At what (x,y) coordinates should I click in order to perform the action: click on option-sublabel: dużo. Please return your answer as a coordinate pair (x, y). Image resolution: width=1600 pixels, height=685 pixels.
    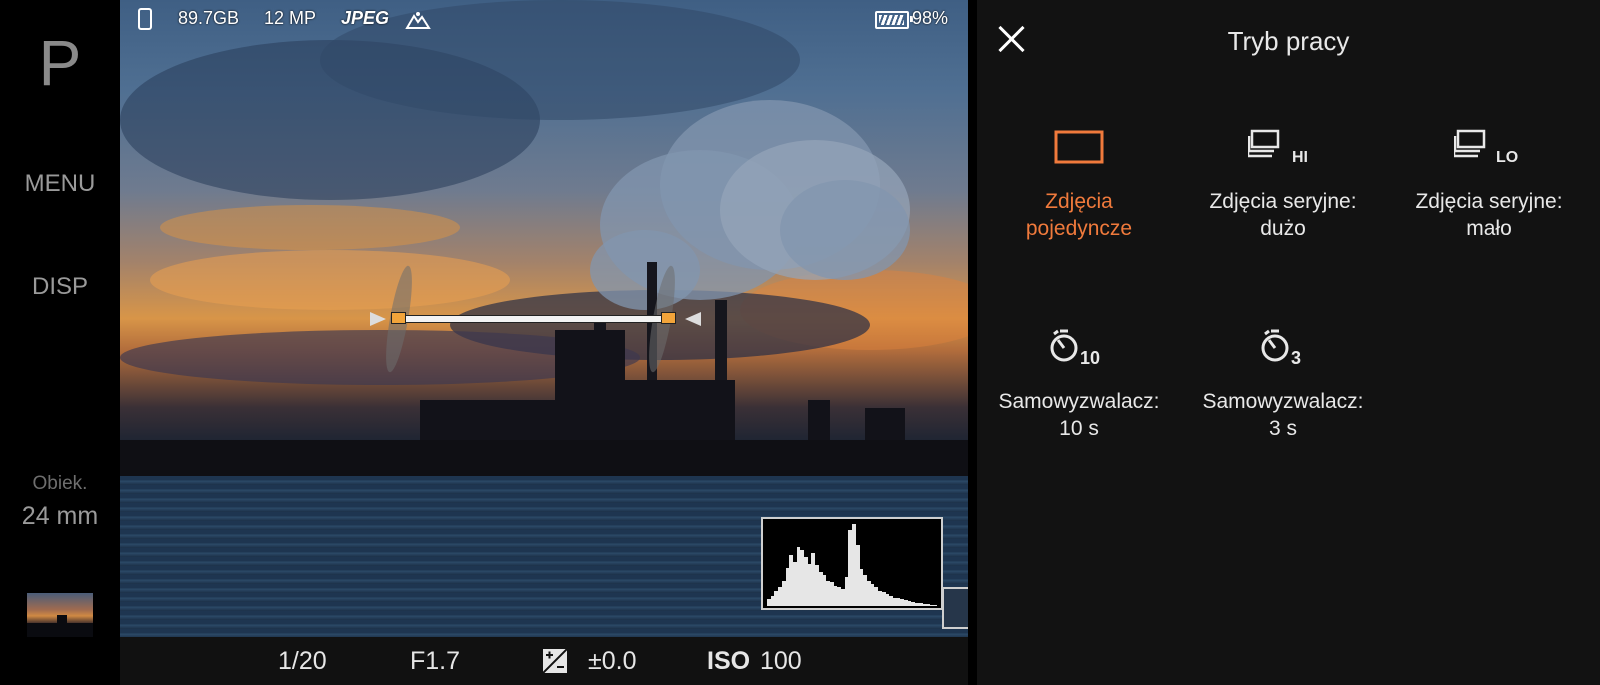
    Looking at the image, I should click on (1283, 228).